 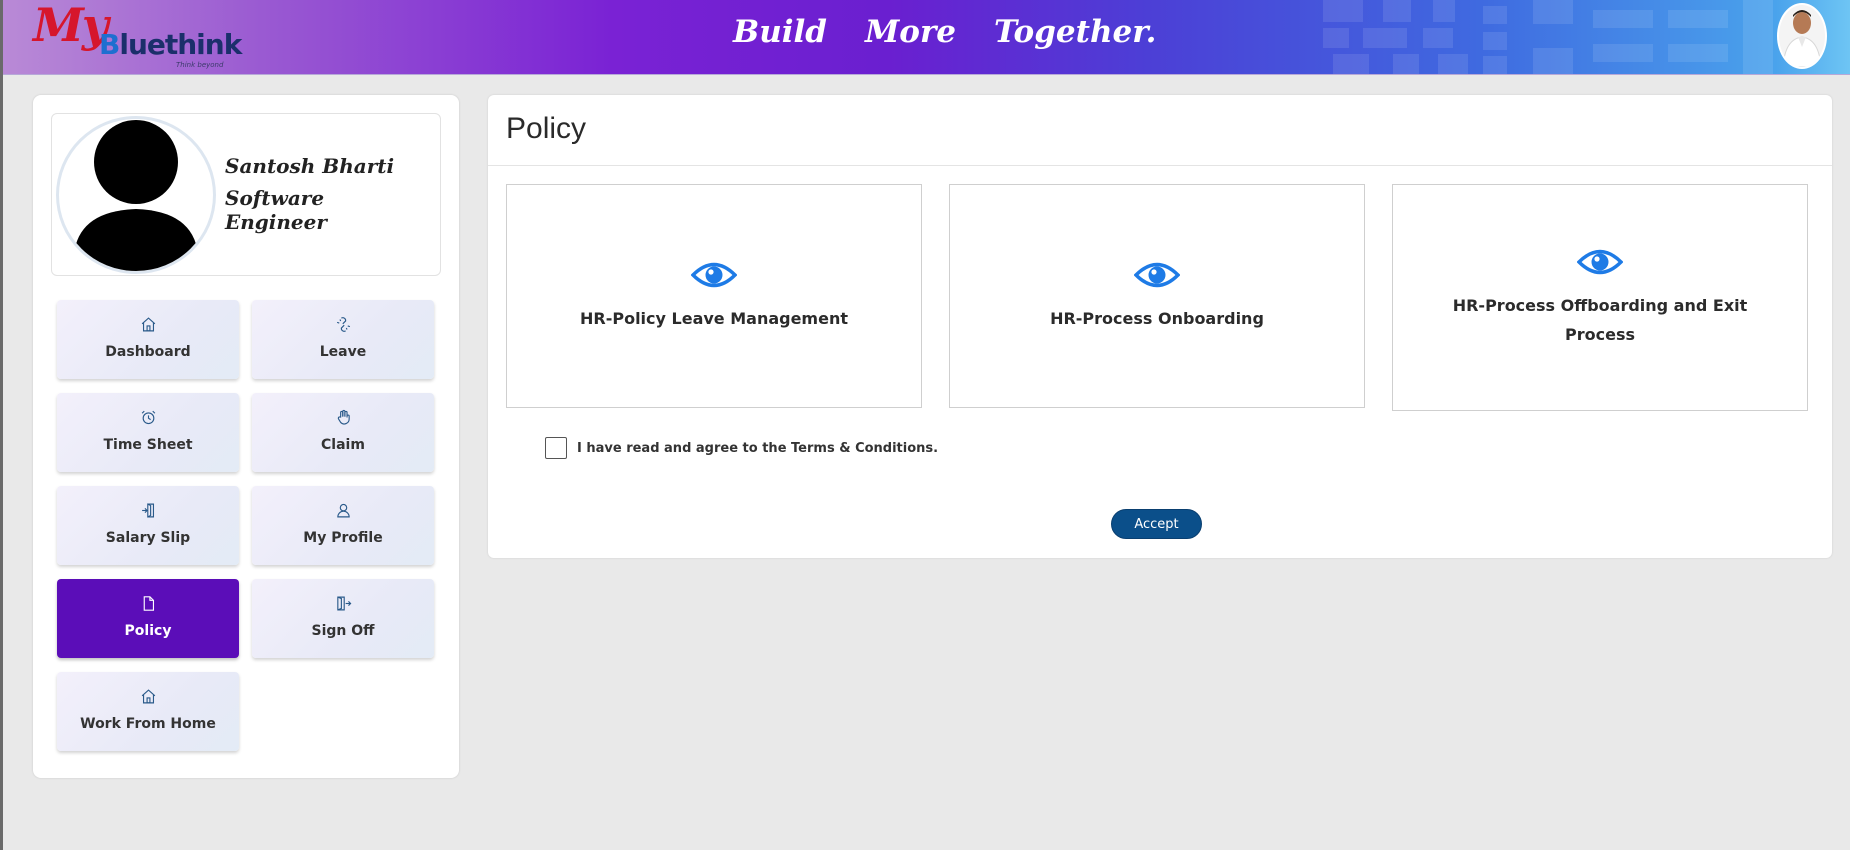 I want to click on user-avatar, so click(x=1802, y=36).